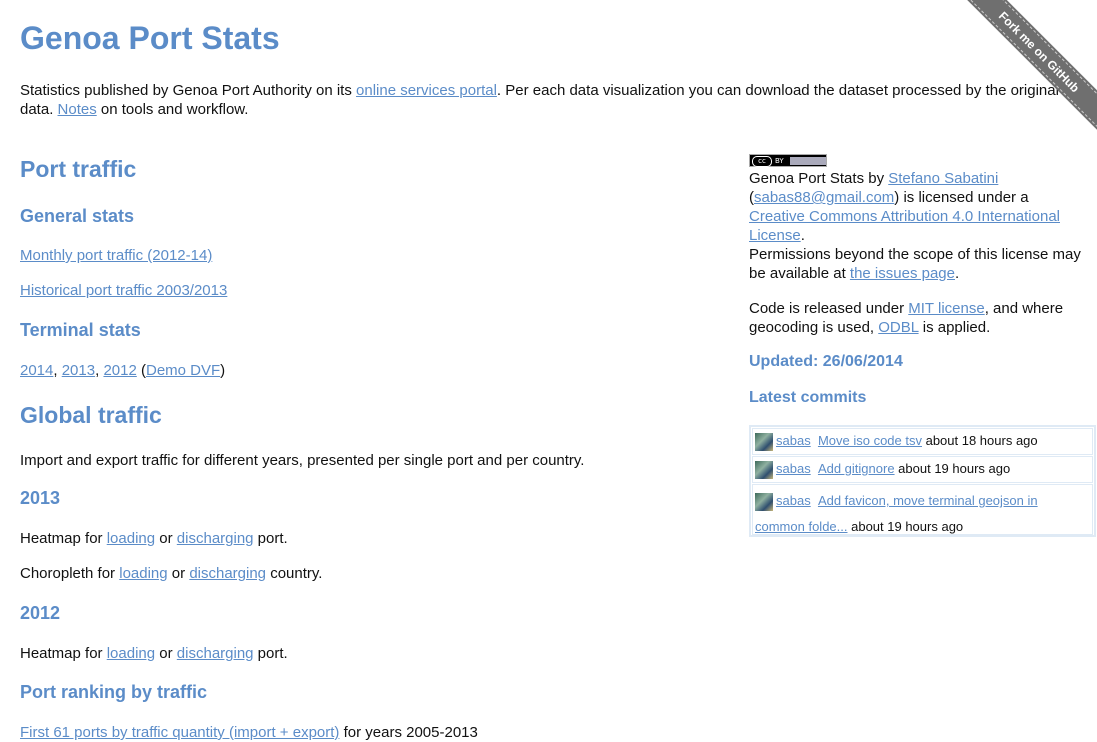 This screenshot has height=742, width=1097. What do you see at coordinates (172, 109) in the screenshot?
I see `intro-text: on tools and workflow.` at bounding box center [172, 109].